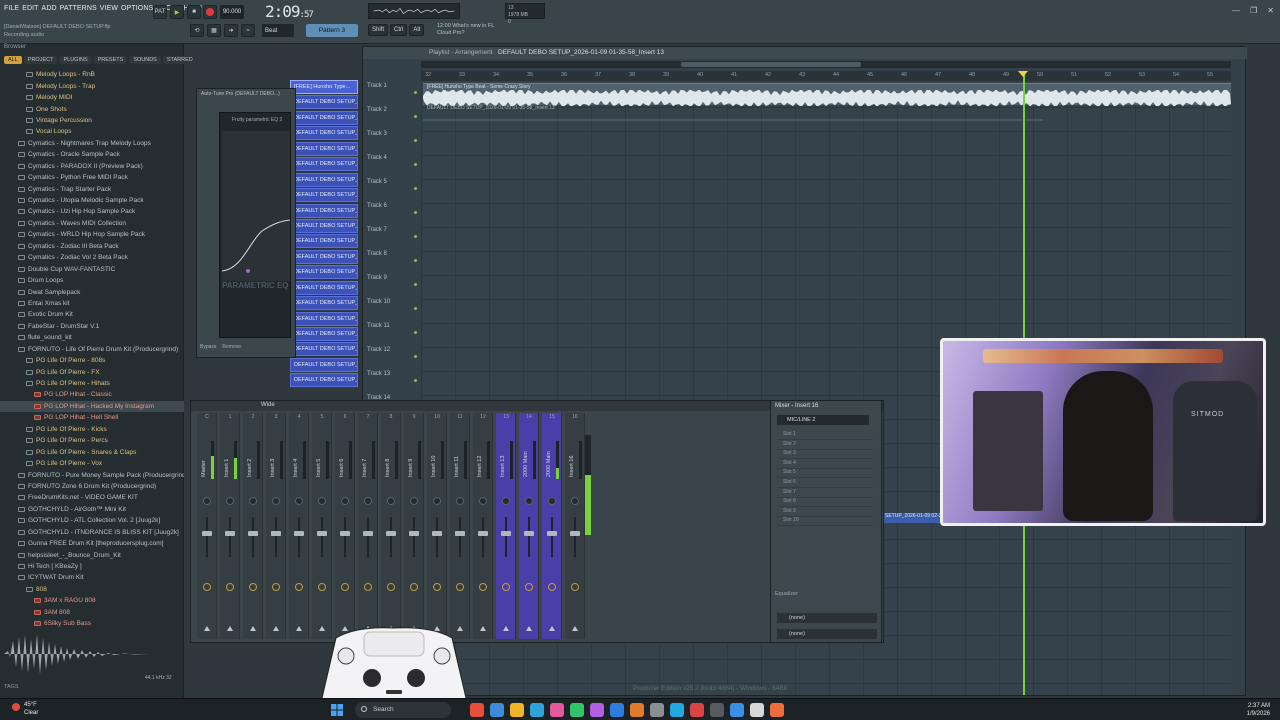 The image size is (1280, 720). What do you see at coordinates (92, 383) in the screenshot?
I see `browser-item: PG Life Of Pierre - Hihats` at bounding box center [92, 383].